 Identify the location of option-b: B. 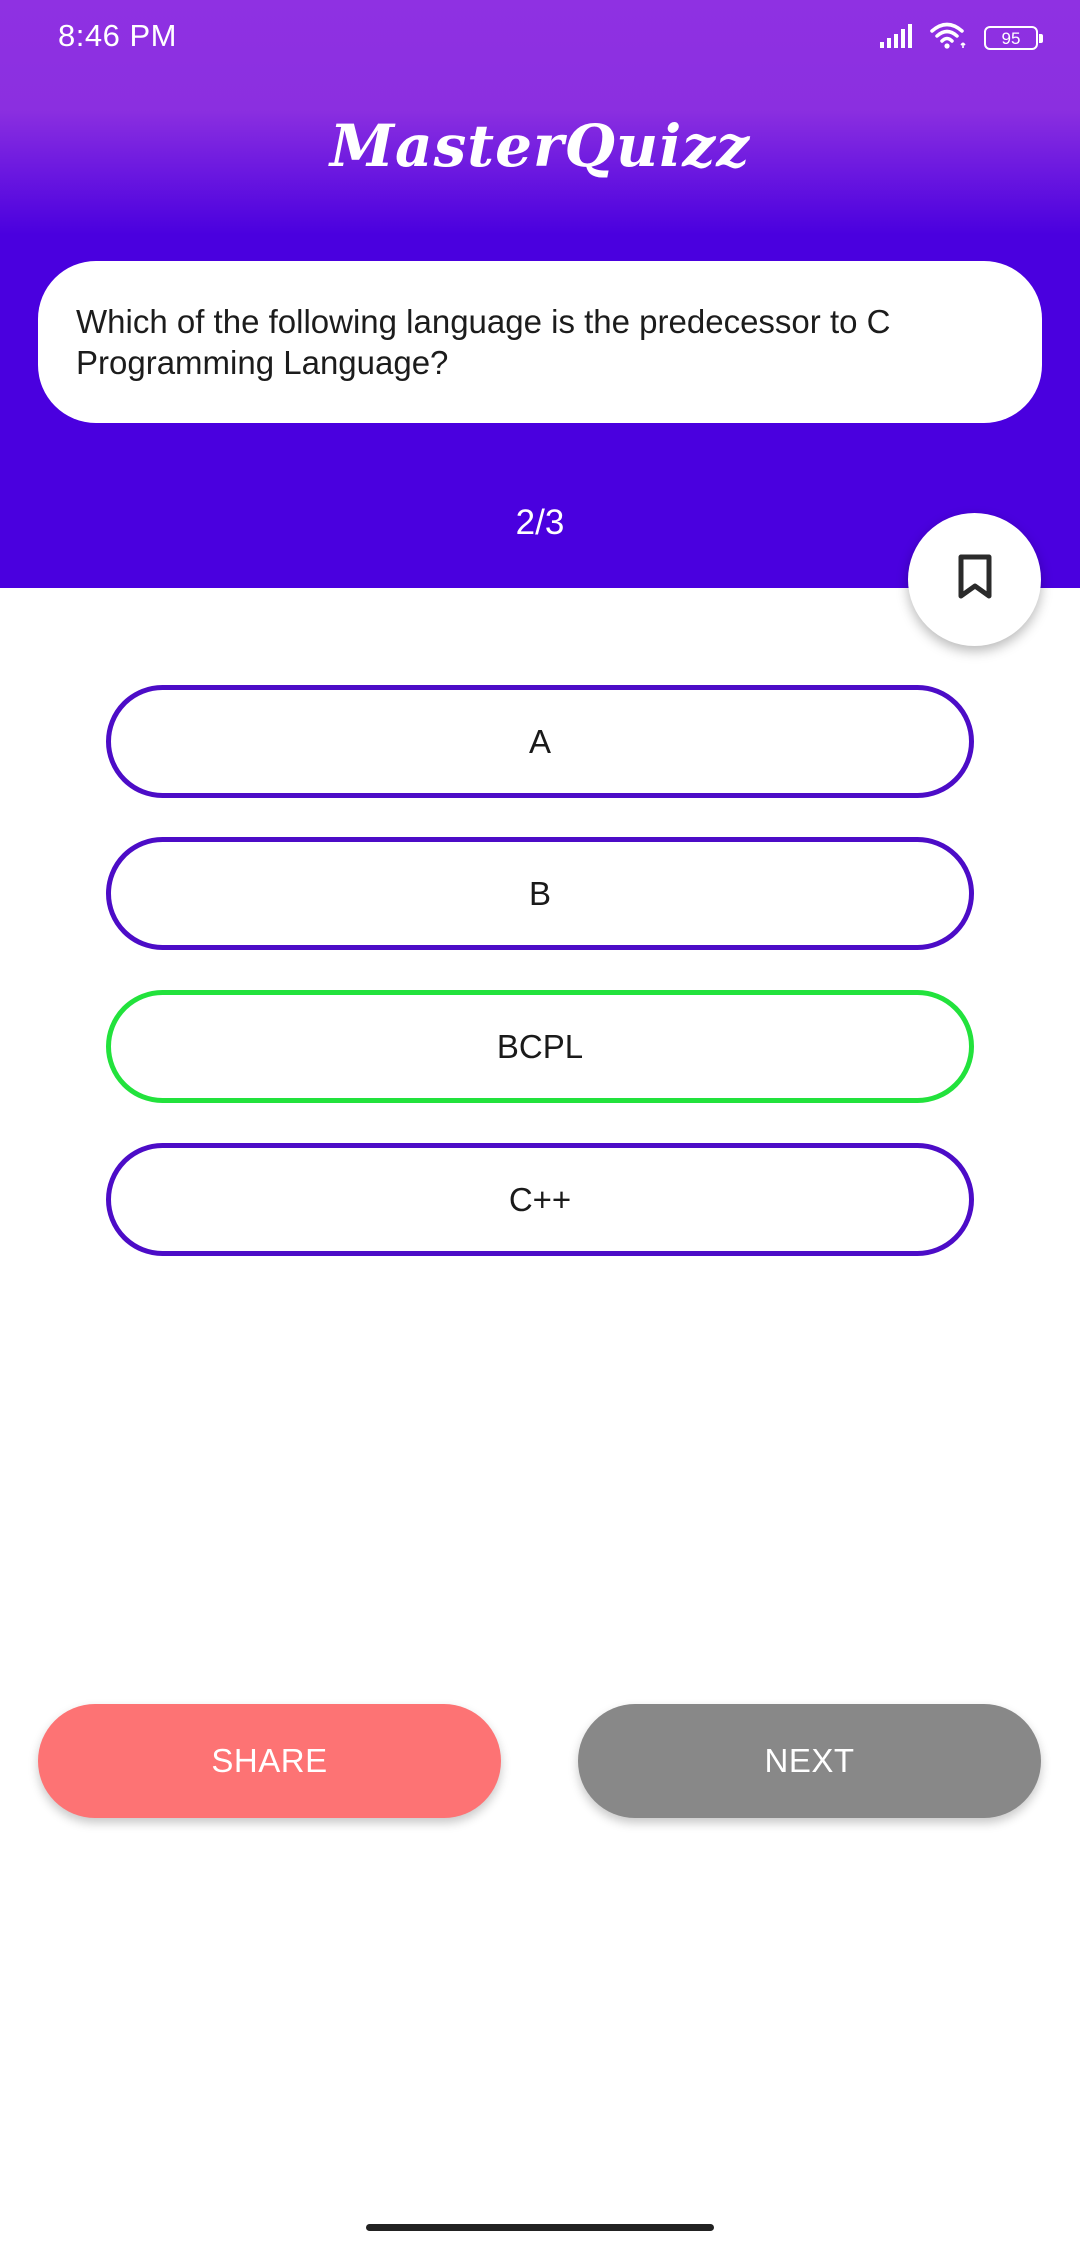
(540, 893).